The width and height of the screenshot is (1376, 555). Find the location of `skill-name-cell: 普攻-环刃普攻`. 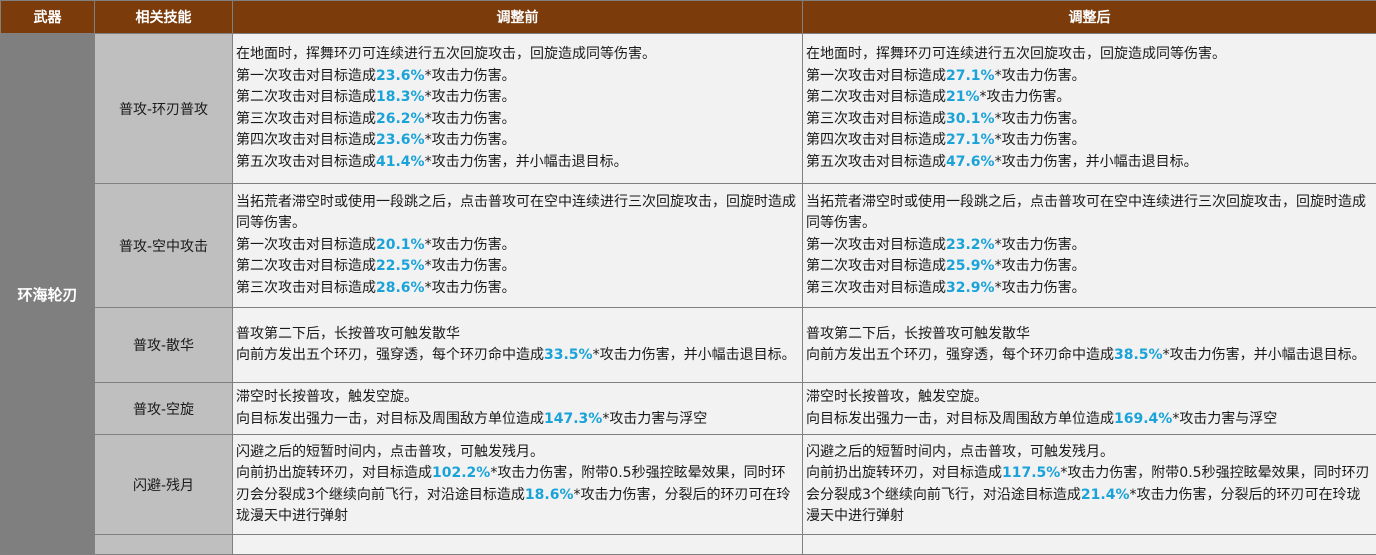

skill-name-cell: 普攻-环刃普攻 is located at coordinates (164, 109).